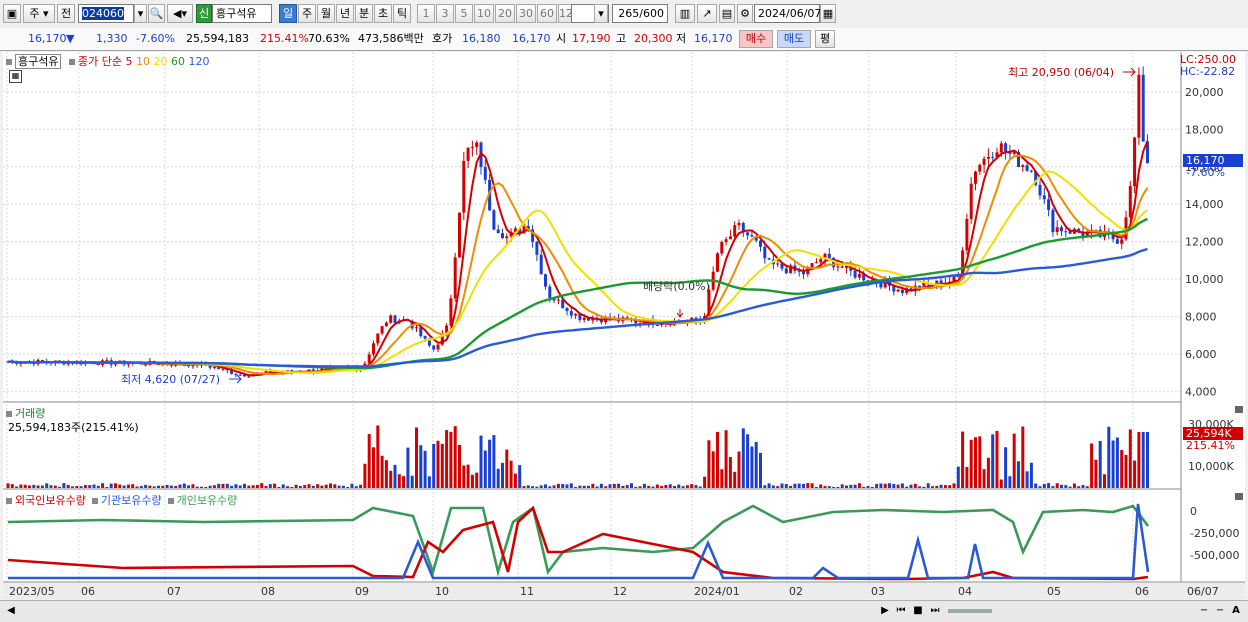 The height and width of the screenshot is (622, 1248). I want to click on timeframe-4: 분, so click(364, 13).